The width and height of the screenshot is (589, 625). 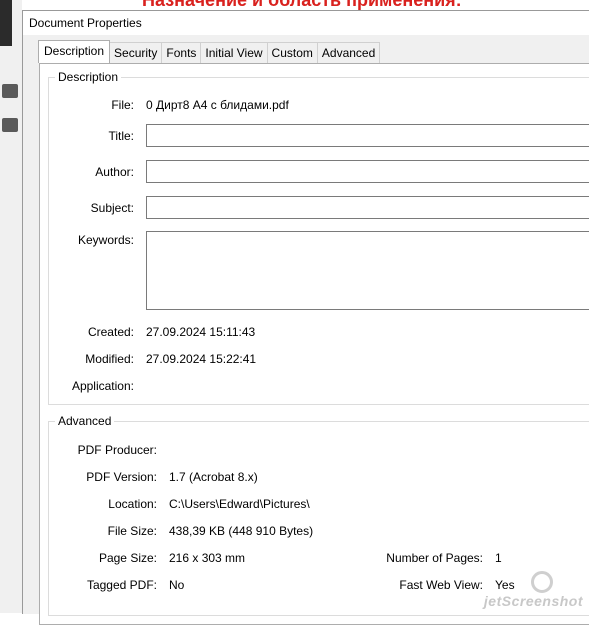 I want to click on author-label: Author:, so click(x=114, y=172).